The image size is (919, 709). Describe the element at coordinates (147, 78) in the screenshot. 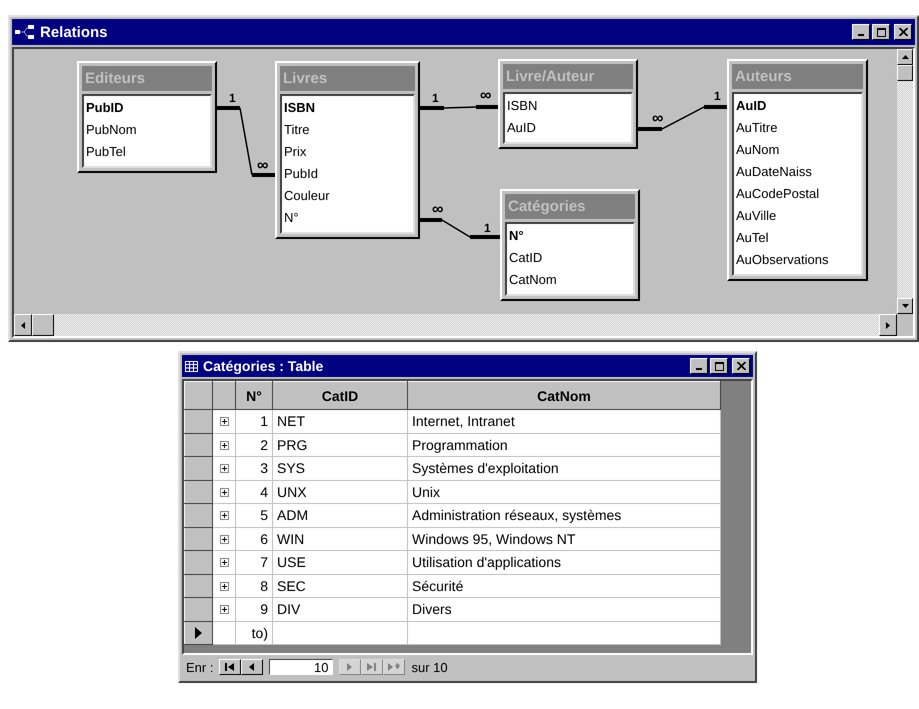

I see `table-name: Editeurs` at that location.